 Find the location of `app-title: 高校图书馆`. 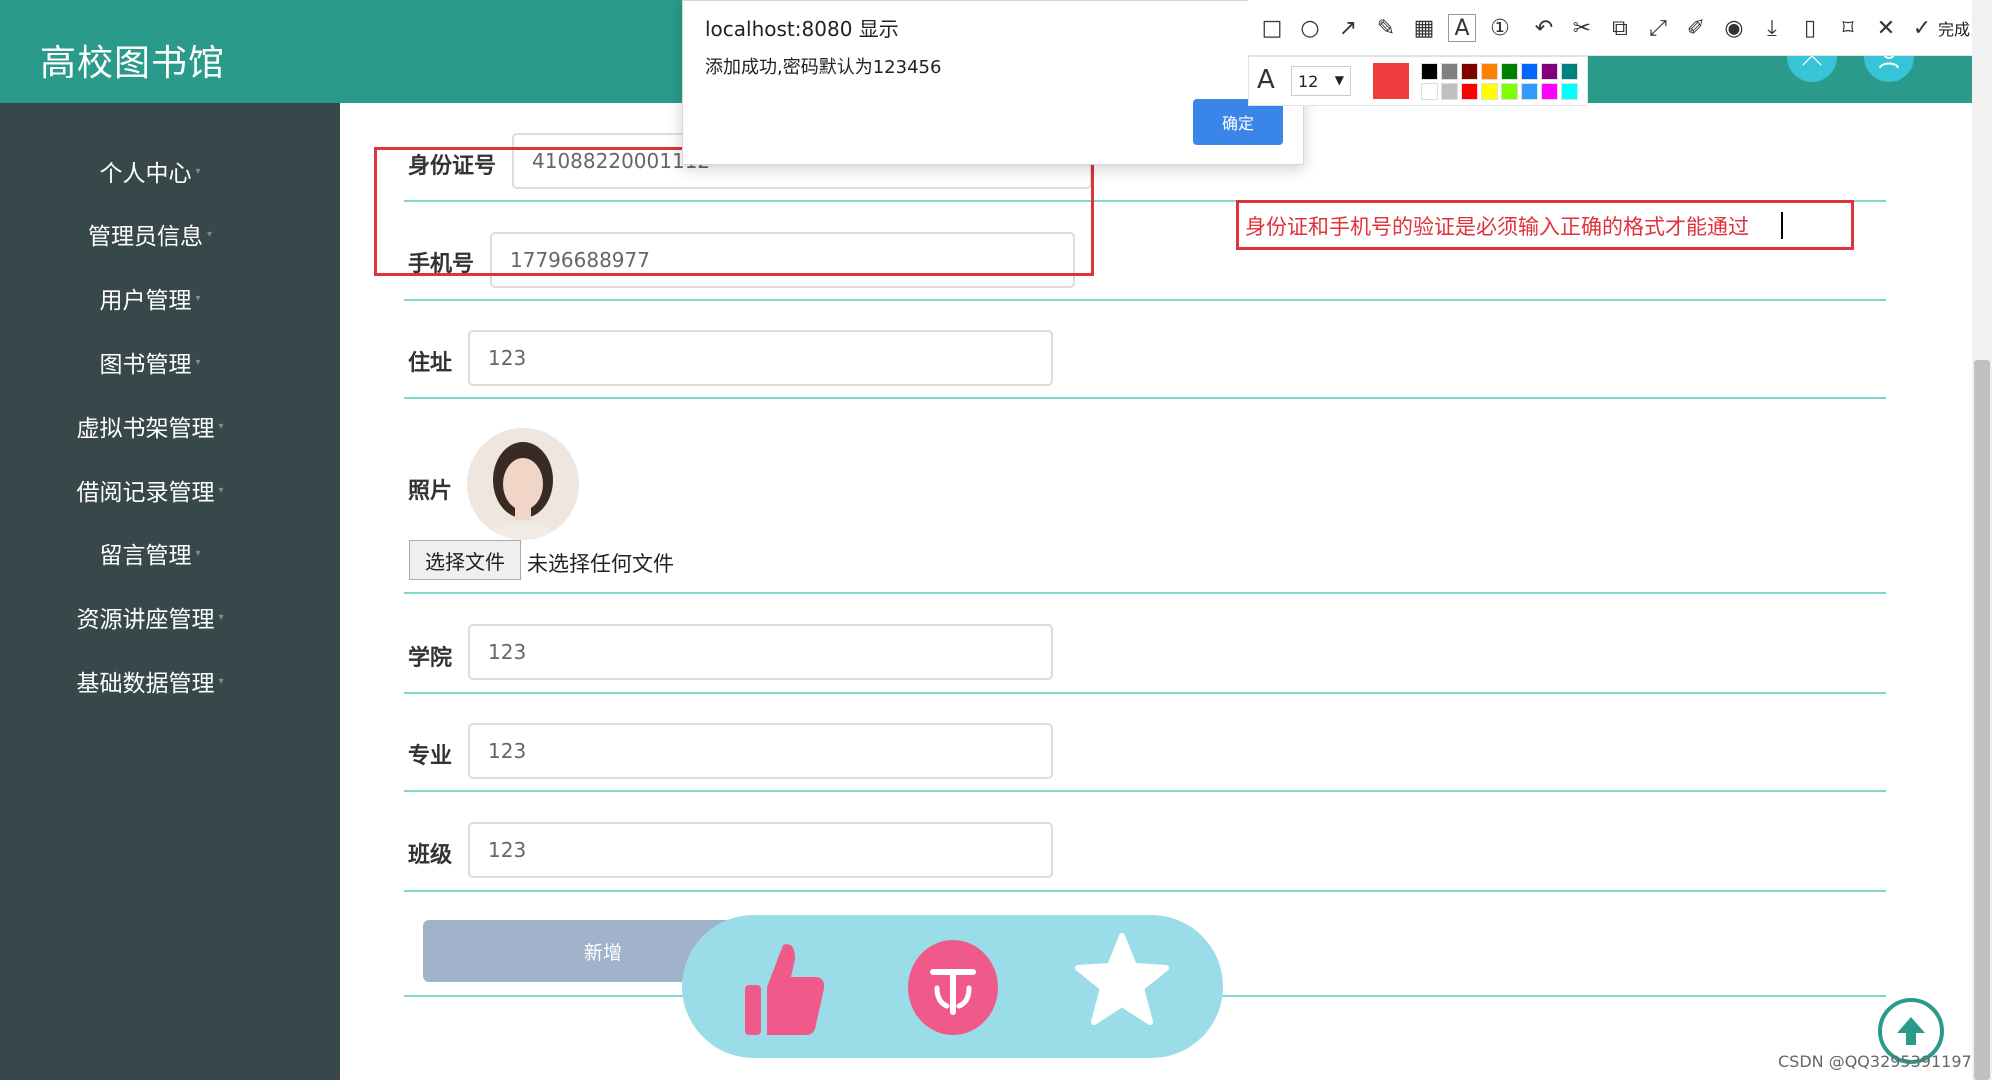

app-title: 高校图书馆 is located at coordinates (133, 63).